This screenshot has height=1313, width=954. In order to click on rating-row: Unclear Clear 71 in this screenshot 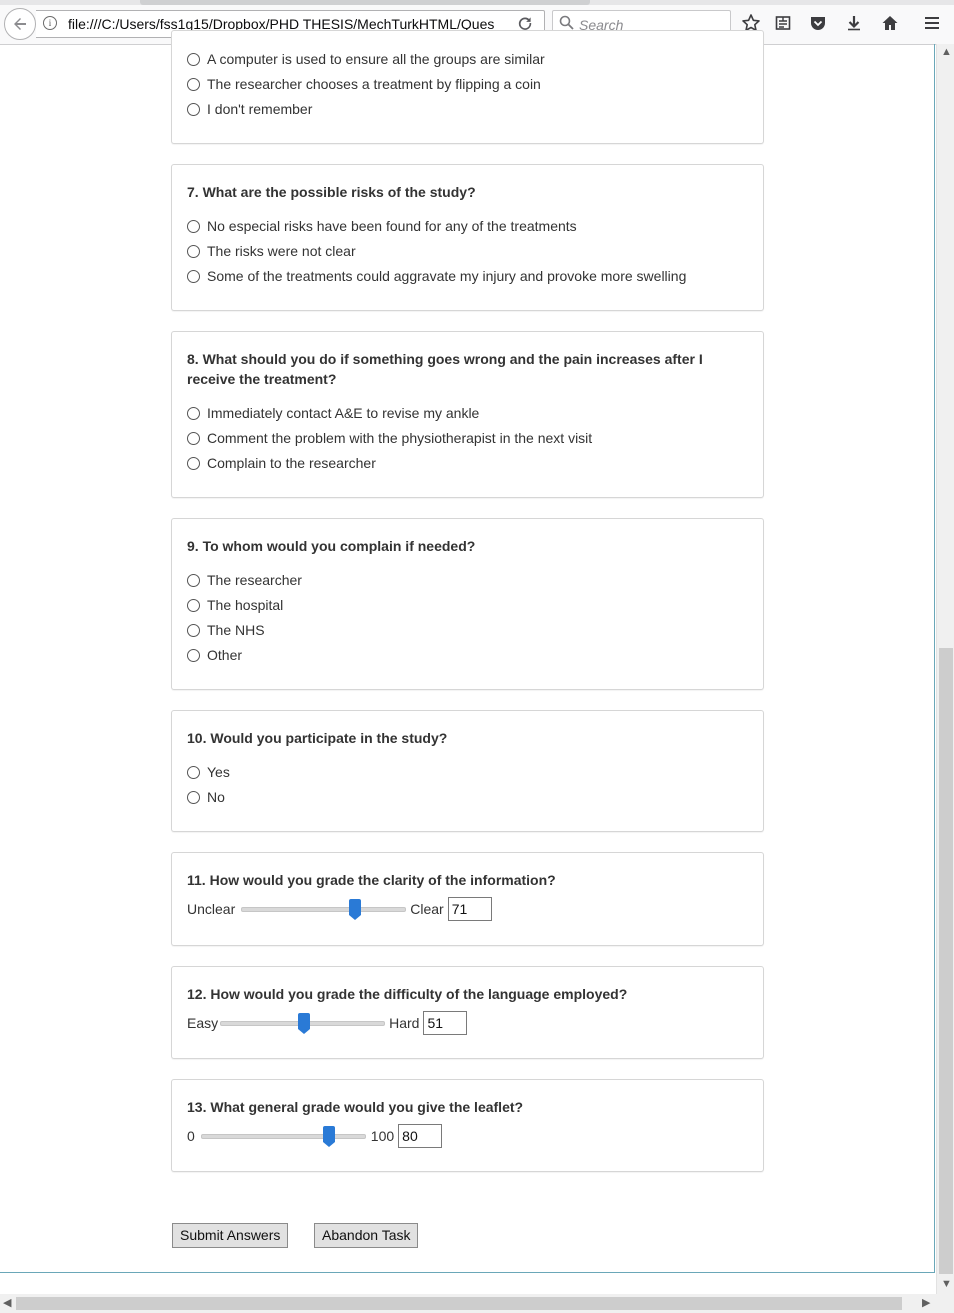, I will do `click(339, 909)`.